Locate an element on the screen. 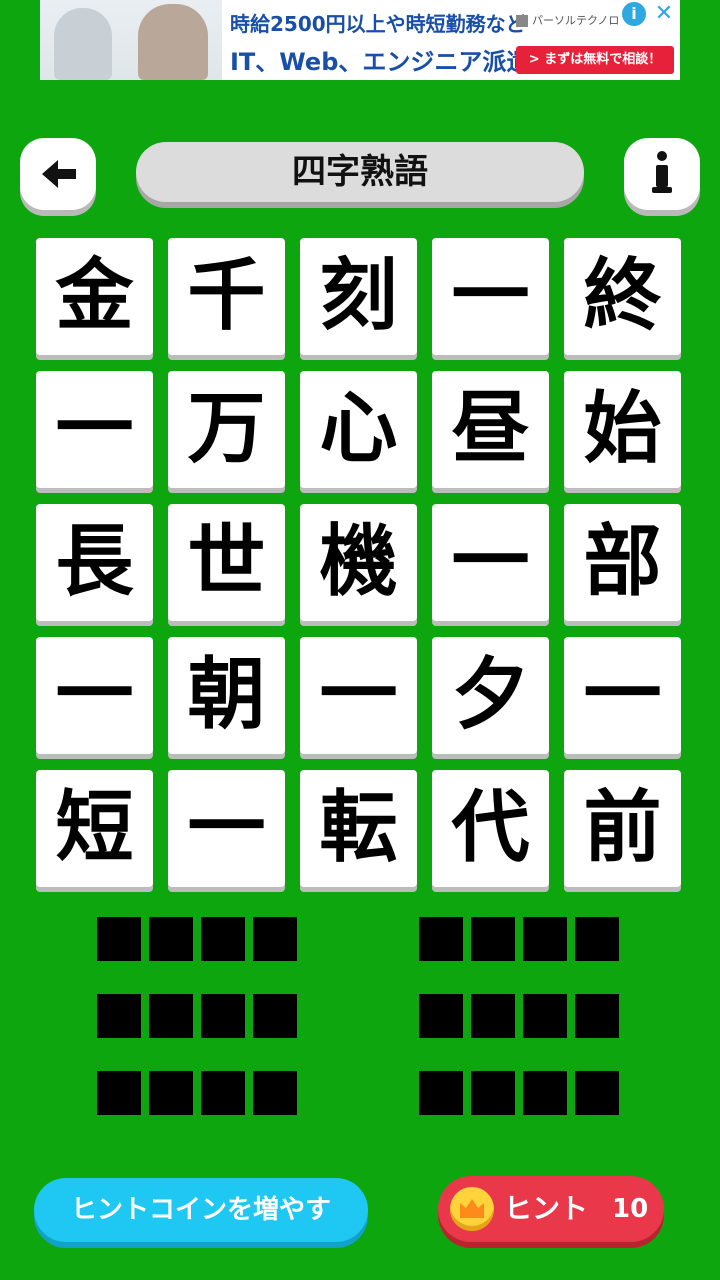 This screenshot has height=1280, width=720. kanji-tile: 機 is located at coordinates (358, 562).